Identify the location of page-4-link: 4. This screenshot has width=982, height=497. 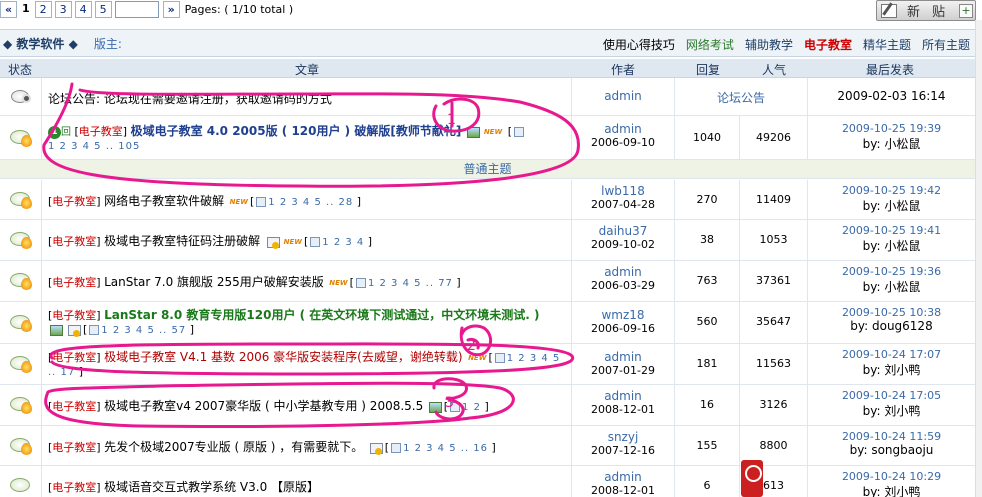
(83, 9).